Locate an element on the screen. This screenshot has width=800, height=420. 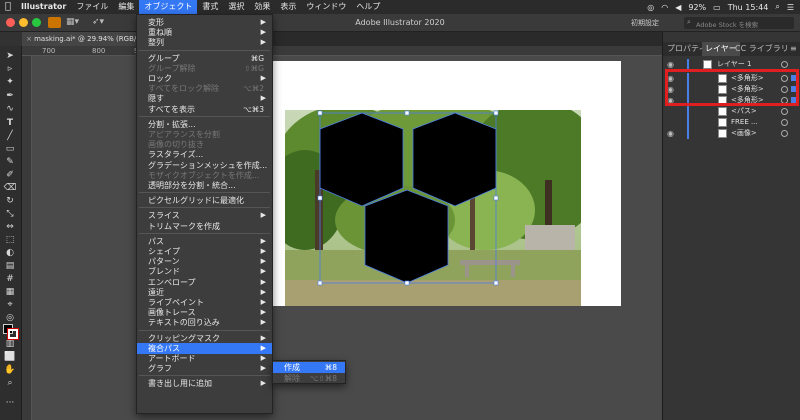
menu-edit: 編集 is located at coordinates (126, 7).